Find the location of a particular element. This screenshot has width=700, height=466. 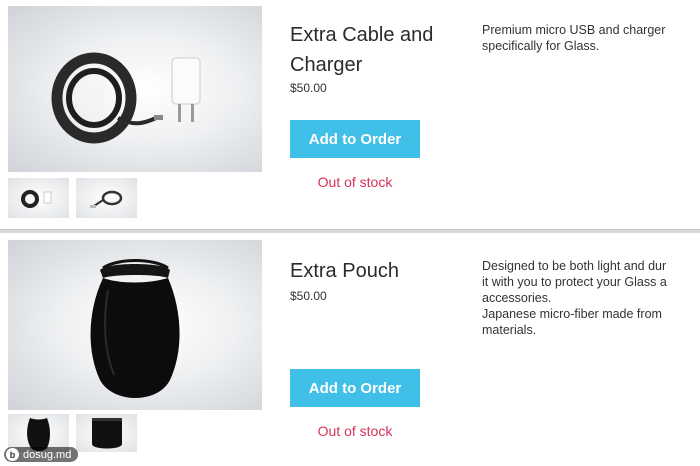

thumbnail-cable-charger is located at coordinates (38, 198).